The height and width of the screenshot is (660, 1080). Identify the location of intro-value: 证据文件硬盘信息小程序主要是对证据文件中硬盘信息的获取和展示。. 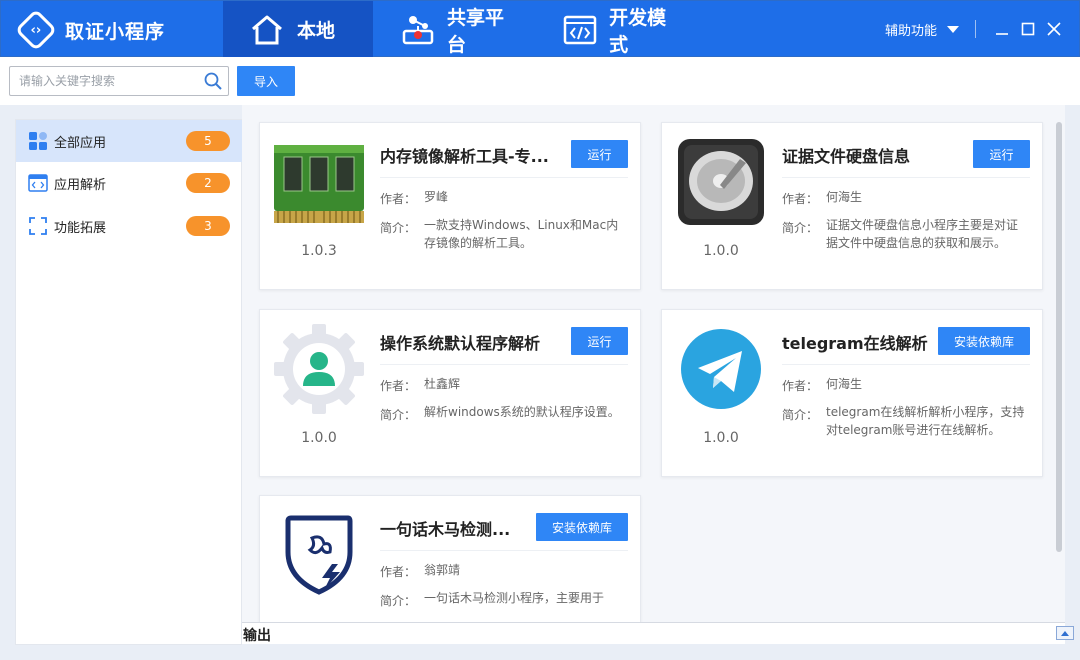
(922, 234).